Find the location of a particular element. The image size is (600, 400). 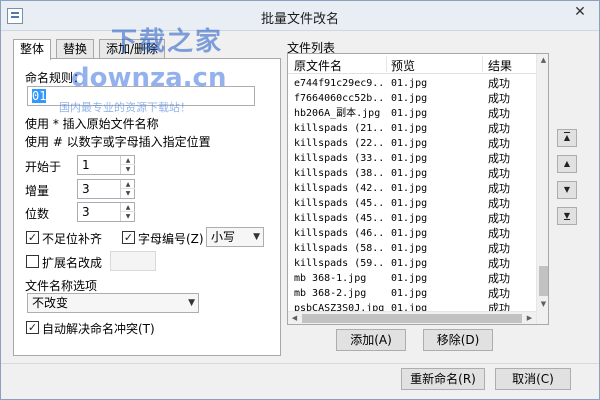

digits-stepper: 3 ▲ ▼ is located at coordinates (106, 212).